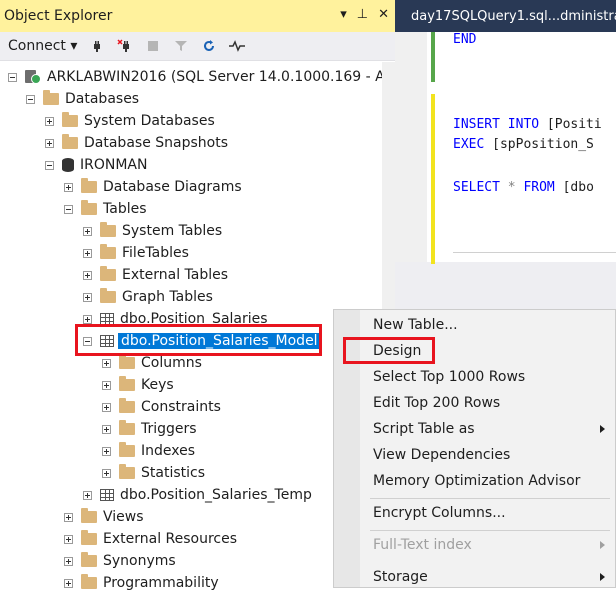 This screenshot has height=594, width=616. Describe the element at coordinates (138, 385) in the screenshot. I see `tree-node-keys: Keys` at that location.